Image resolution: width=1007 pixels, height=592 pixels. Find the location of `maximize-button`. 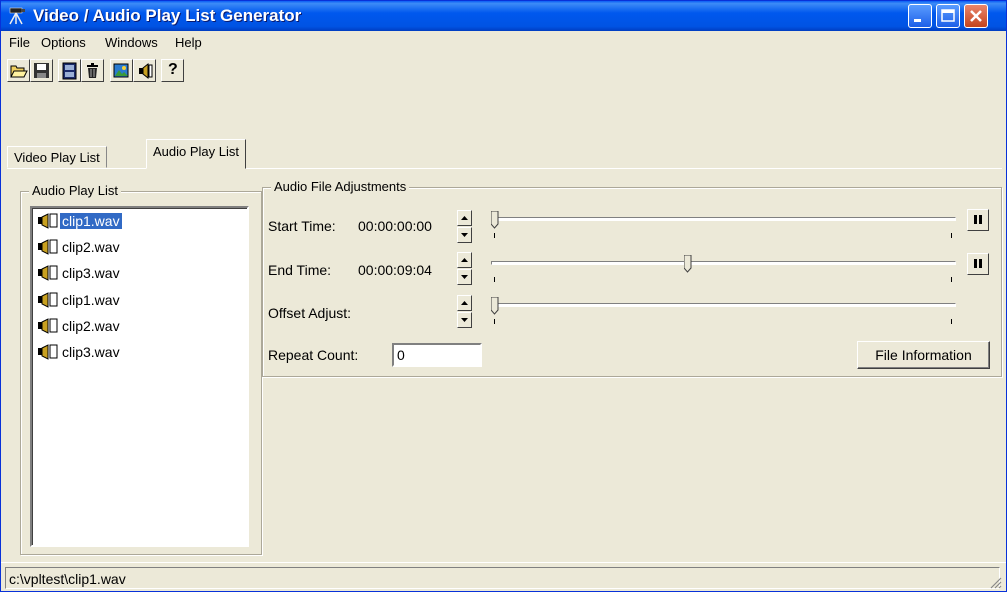

maximize-button is located at coordinates (948, 16).